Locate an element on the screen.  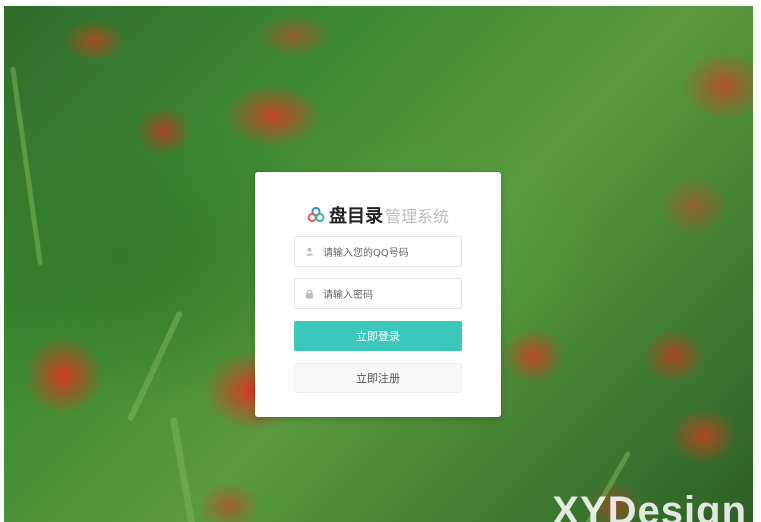
brand-header: 盘目录 管理系统 is located at coordinates (378, 215).